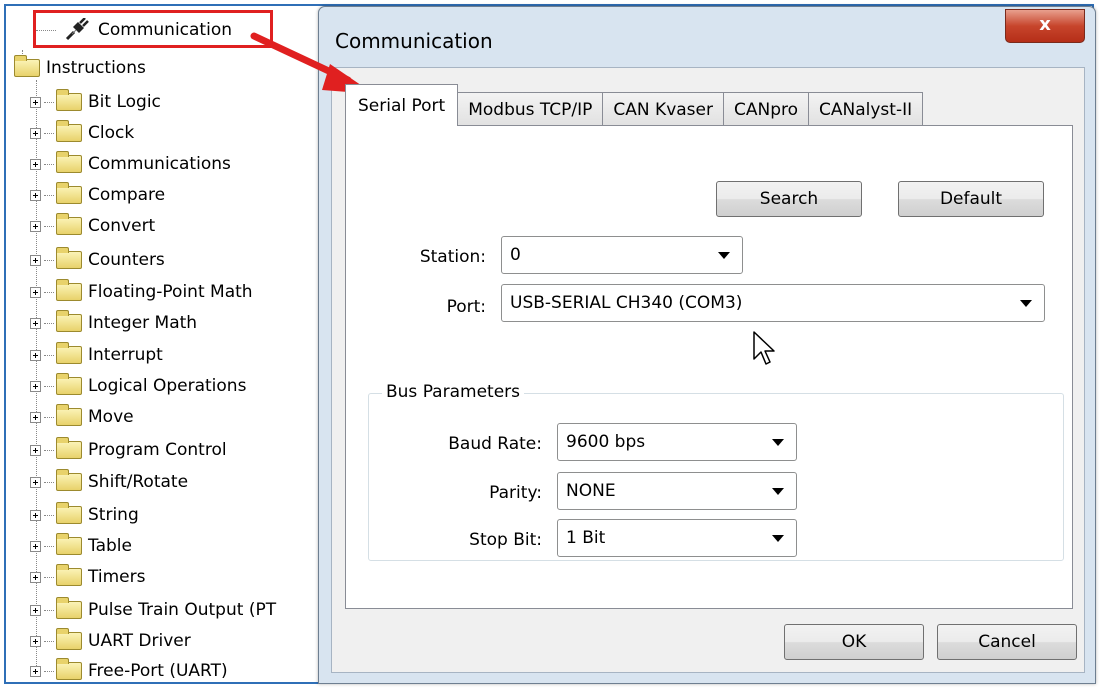  What do you see at coordinates (138, 386) in the screenshot?
I see `tree-node-folder: Logical Operations` at bounding box center [138, 386].